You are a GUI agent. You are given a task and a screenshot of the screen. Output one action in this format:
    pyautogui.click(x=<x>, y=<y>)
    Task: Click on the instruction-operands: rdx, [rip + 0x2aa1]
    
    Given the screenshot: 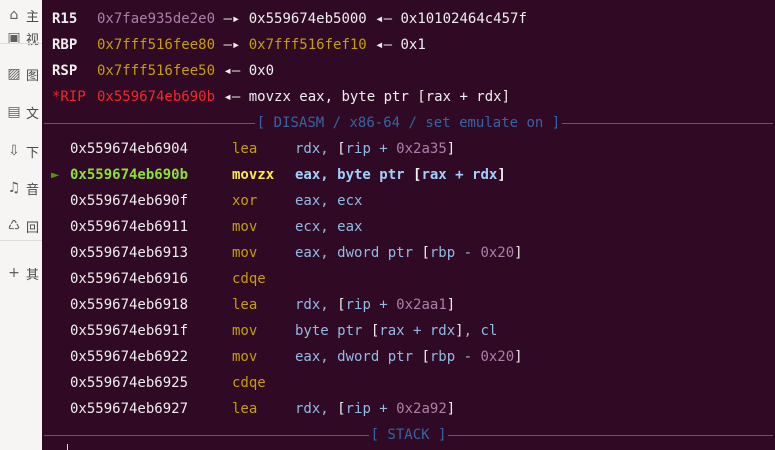 What is the action you would take?
    pyautogui.click(x=375, y=305)
    